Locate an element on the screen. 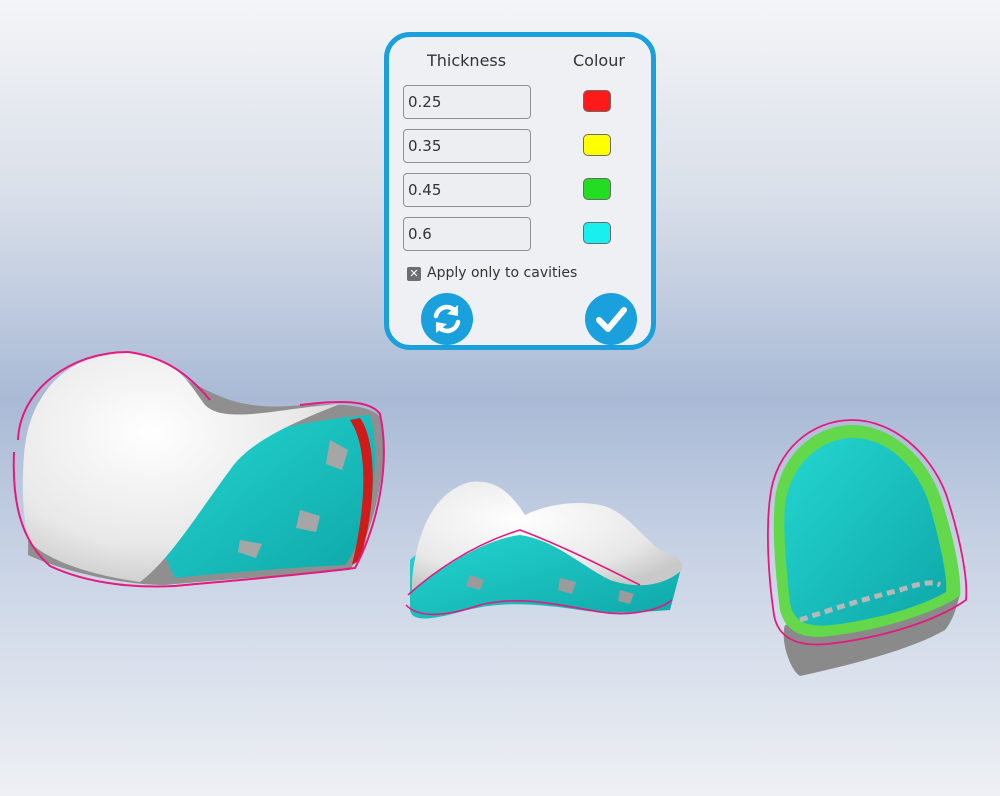 The height and width of the screenshot is (796, 1000). apply-only-to-cavities-label: Apply only to cavities is located at coordinates (502, 273).